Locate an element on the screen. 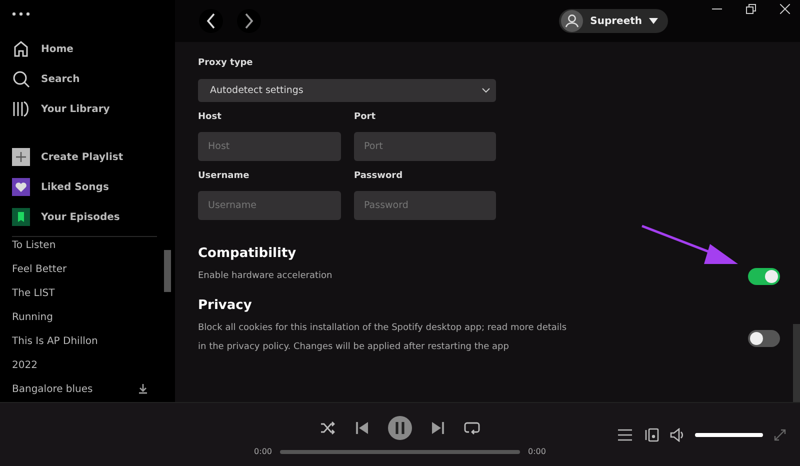  field-label: Proxy type is located at coordinates (226, 63).